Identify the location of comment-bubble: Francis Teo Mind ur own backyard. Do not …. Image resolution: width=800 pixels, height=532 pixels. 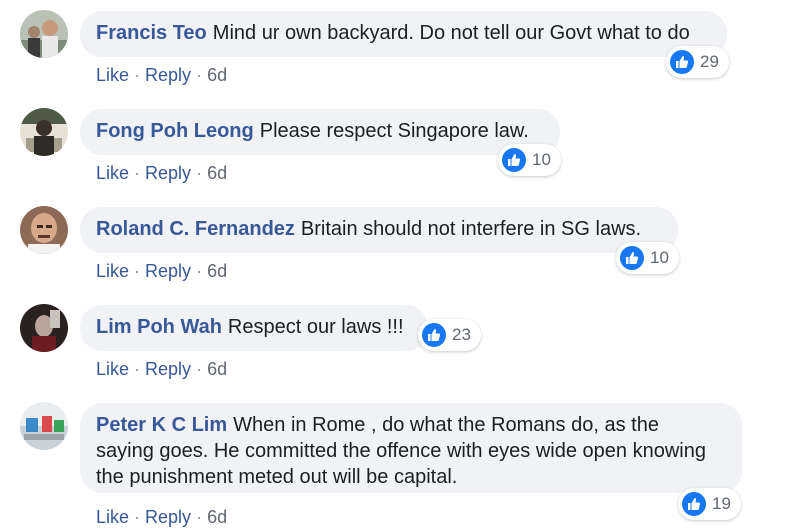
(403, 34).